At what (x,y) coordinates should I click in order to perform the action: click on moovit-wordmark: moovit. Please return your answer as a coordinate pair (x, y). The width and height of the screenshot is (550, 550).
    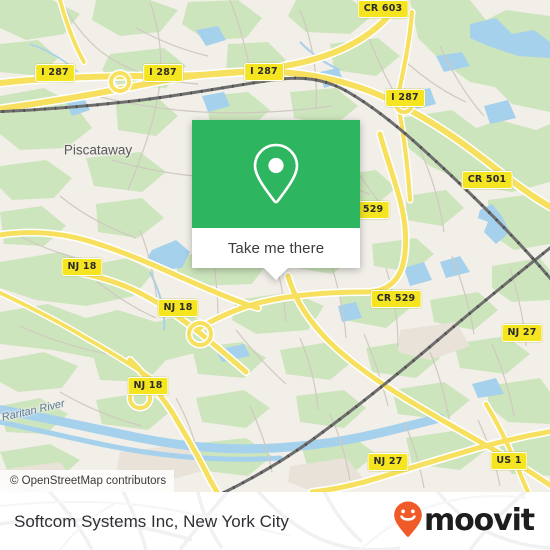
    Looking at the image, I should click on (479, 520).